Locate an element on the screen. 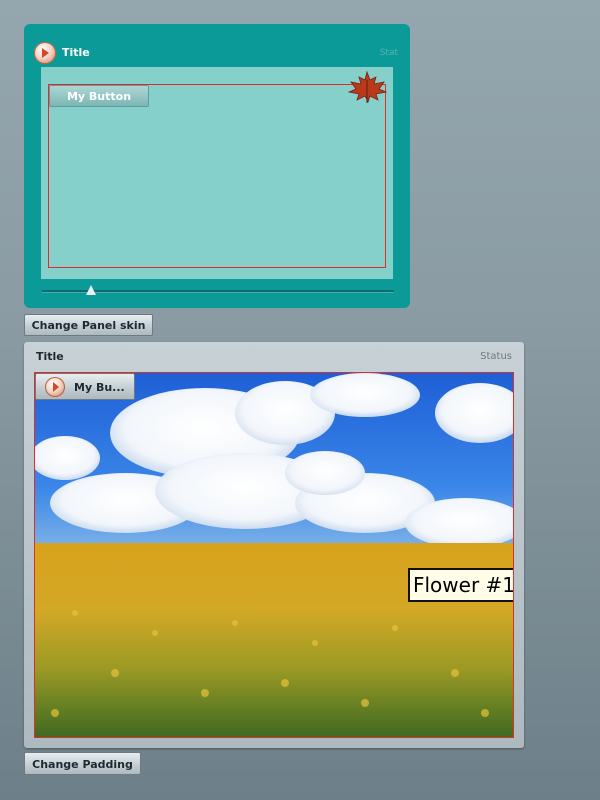  slider-thumb is located at coordinates (91, 290).